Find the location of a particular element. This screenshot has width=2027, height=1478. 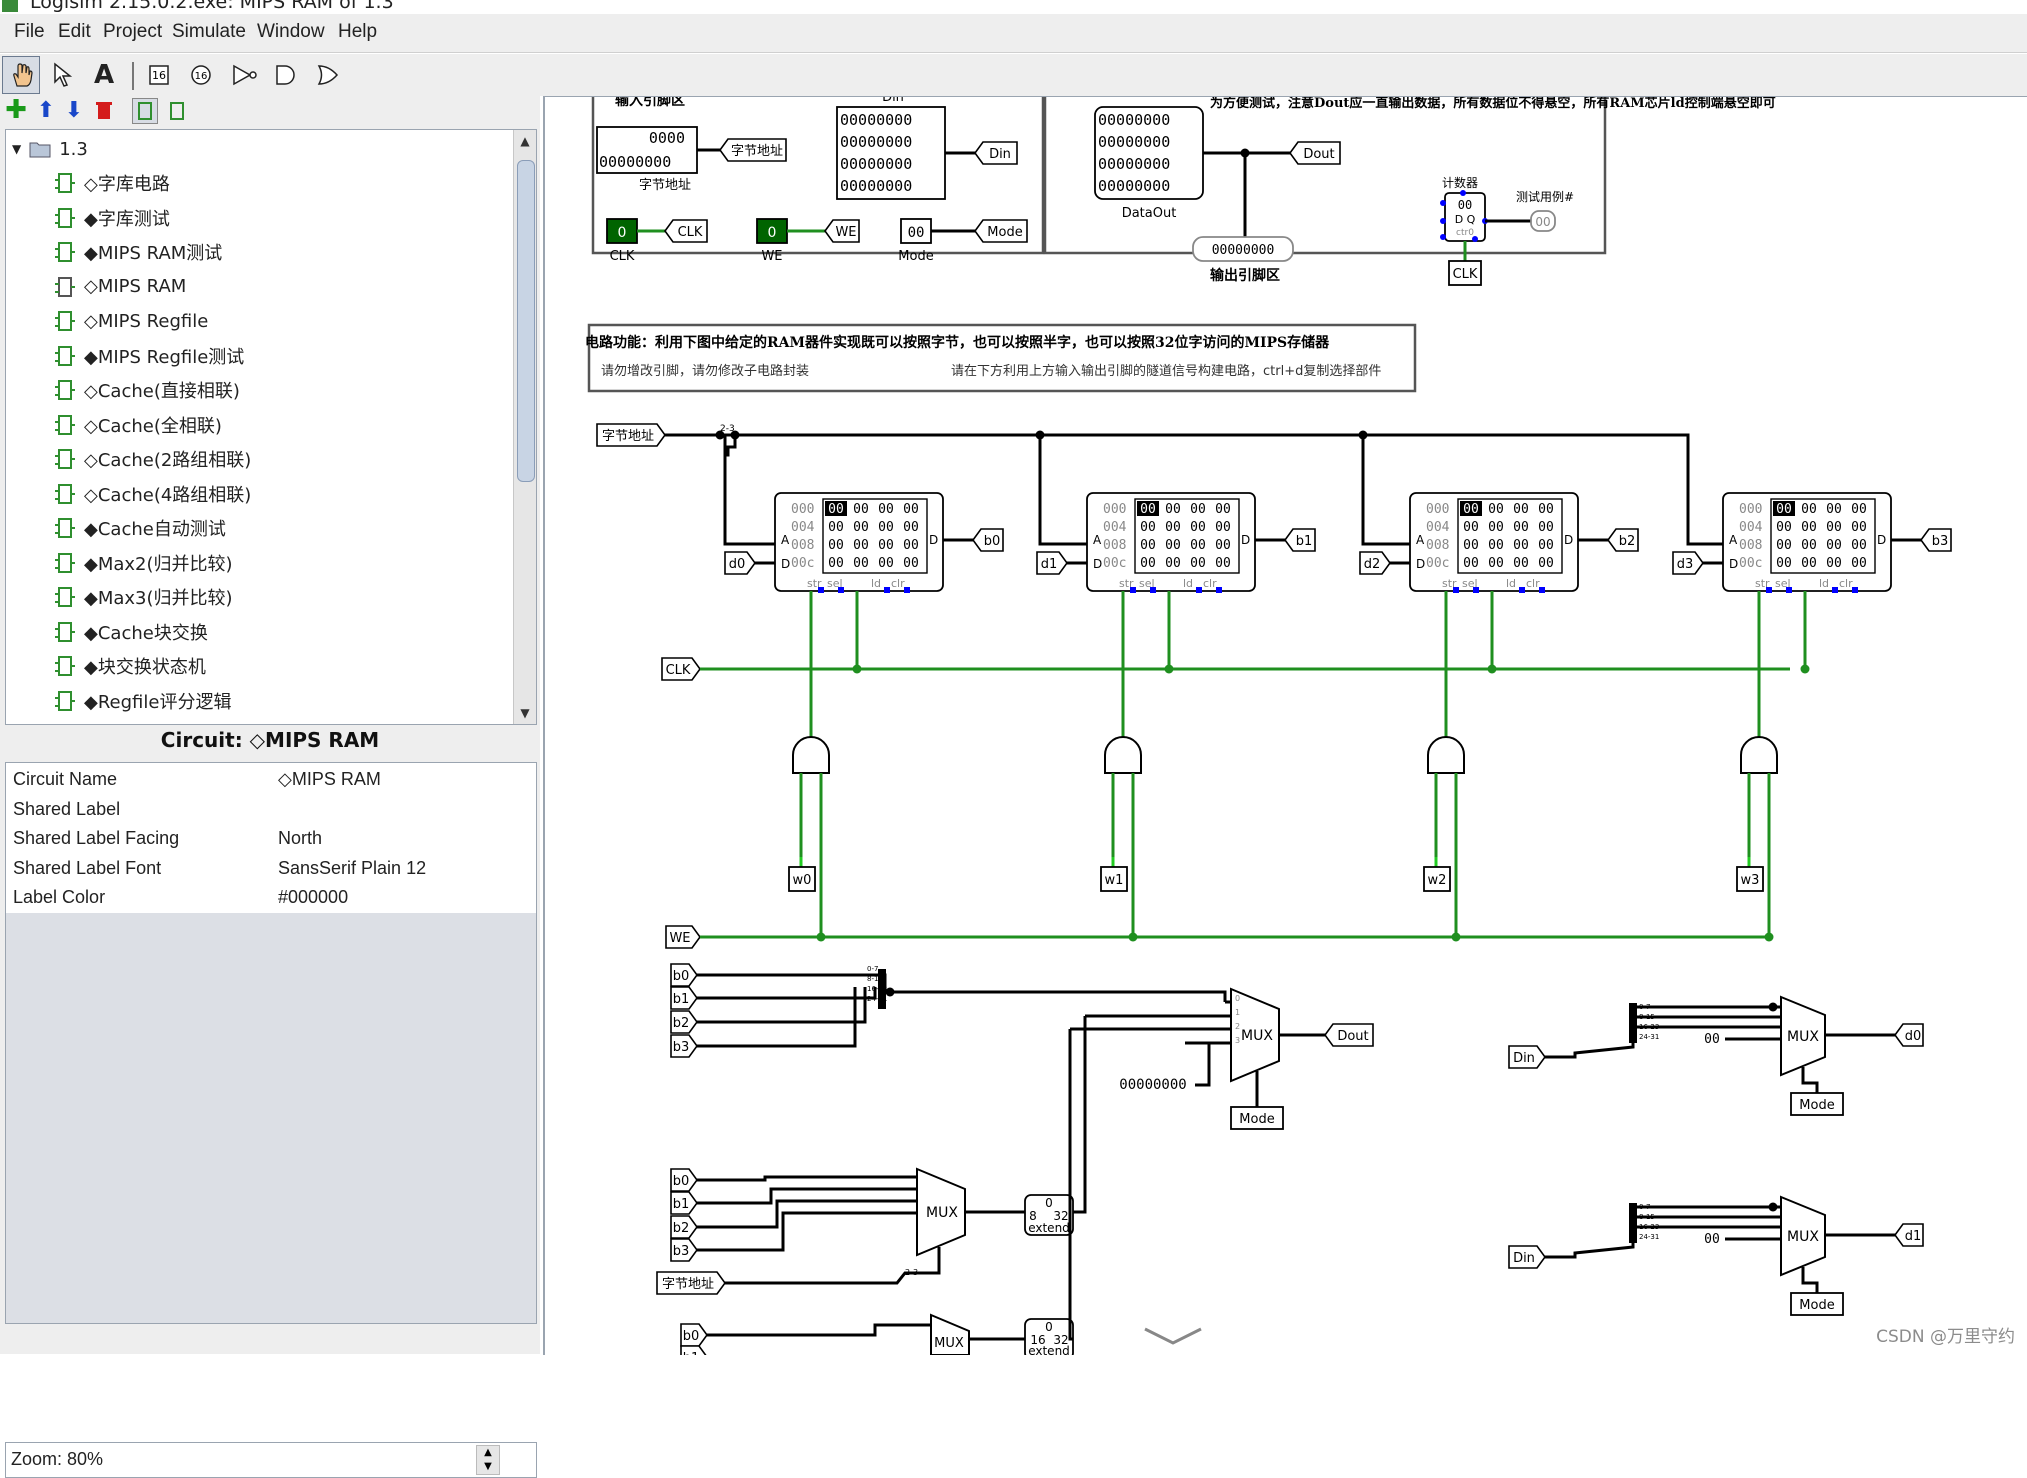

add-circuit-icon: ✚ is located at coordinates (16, 110).